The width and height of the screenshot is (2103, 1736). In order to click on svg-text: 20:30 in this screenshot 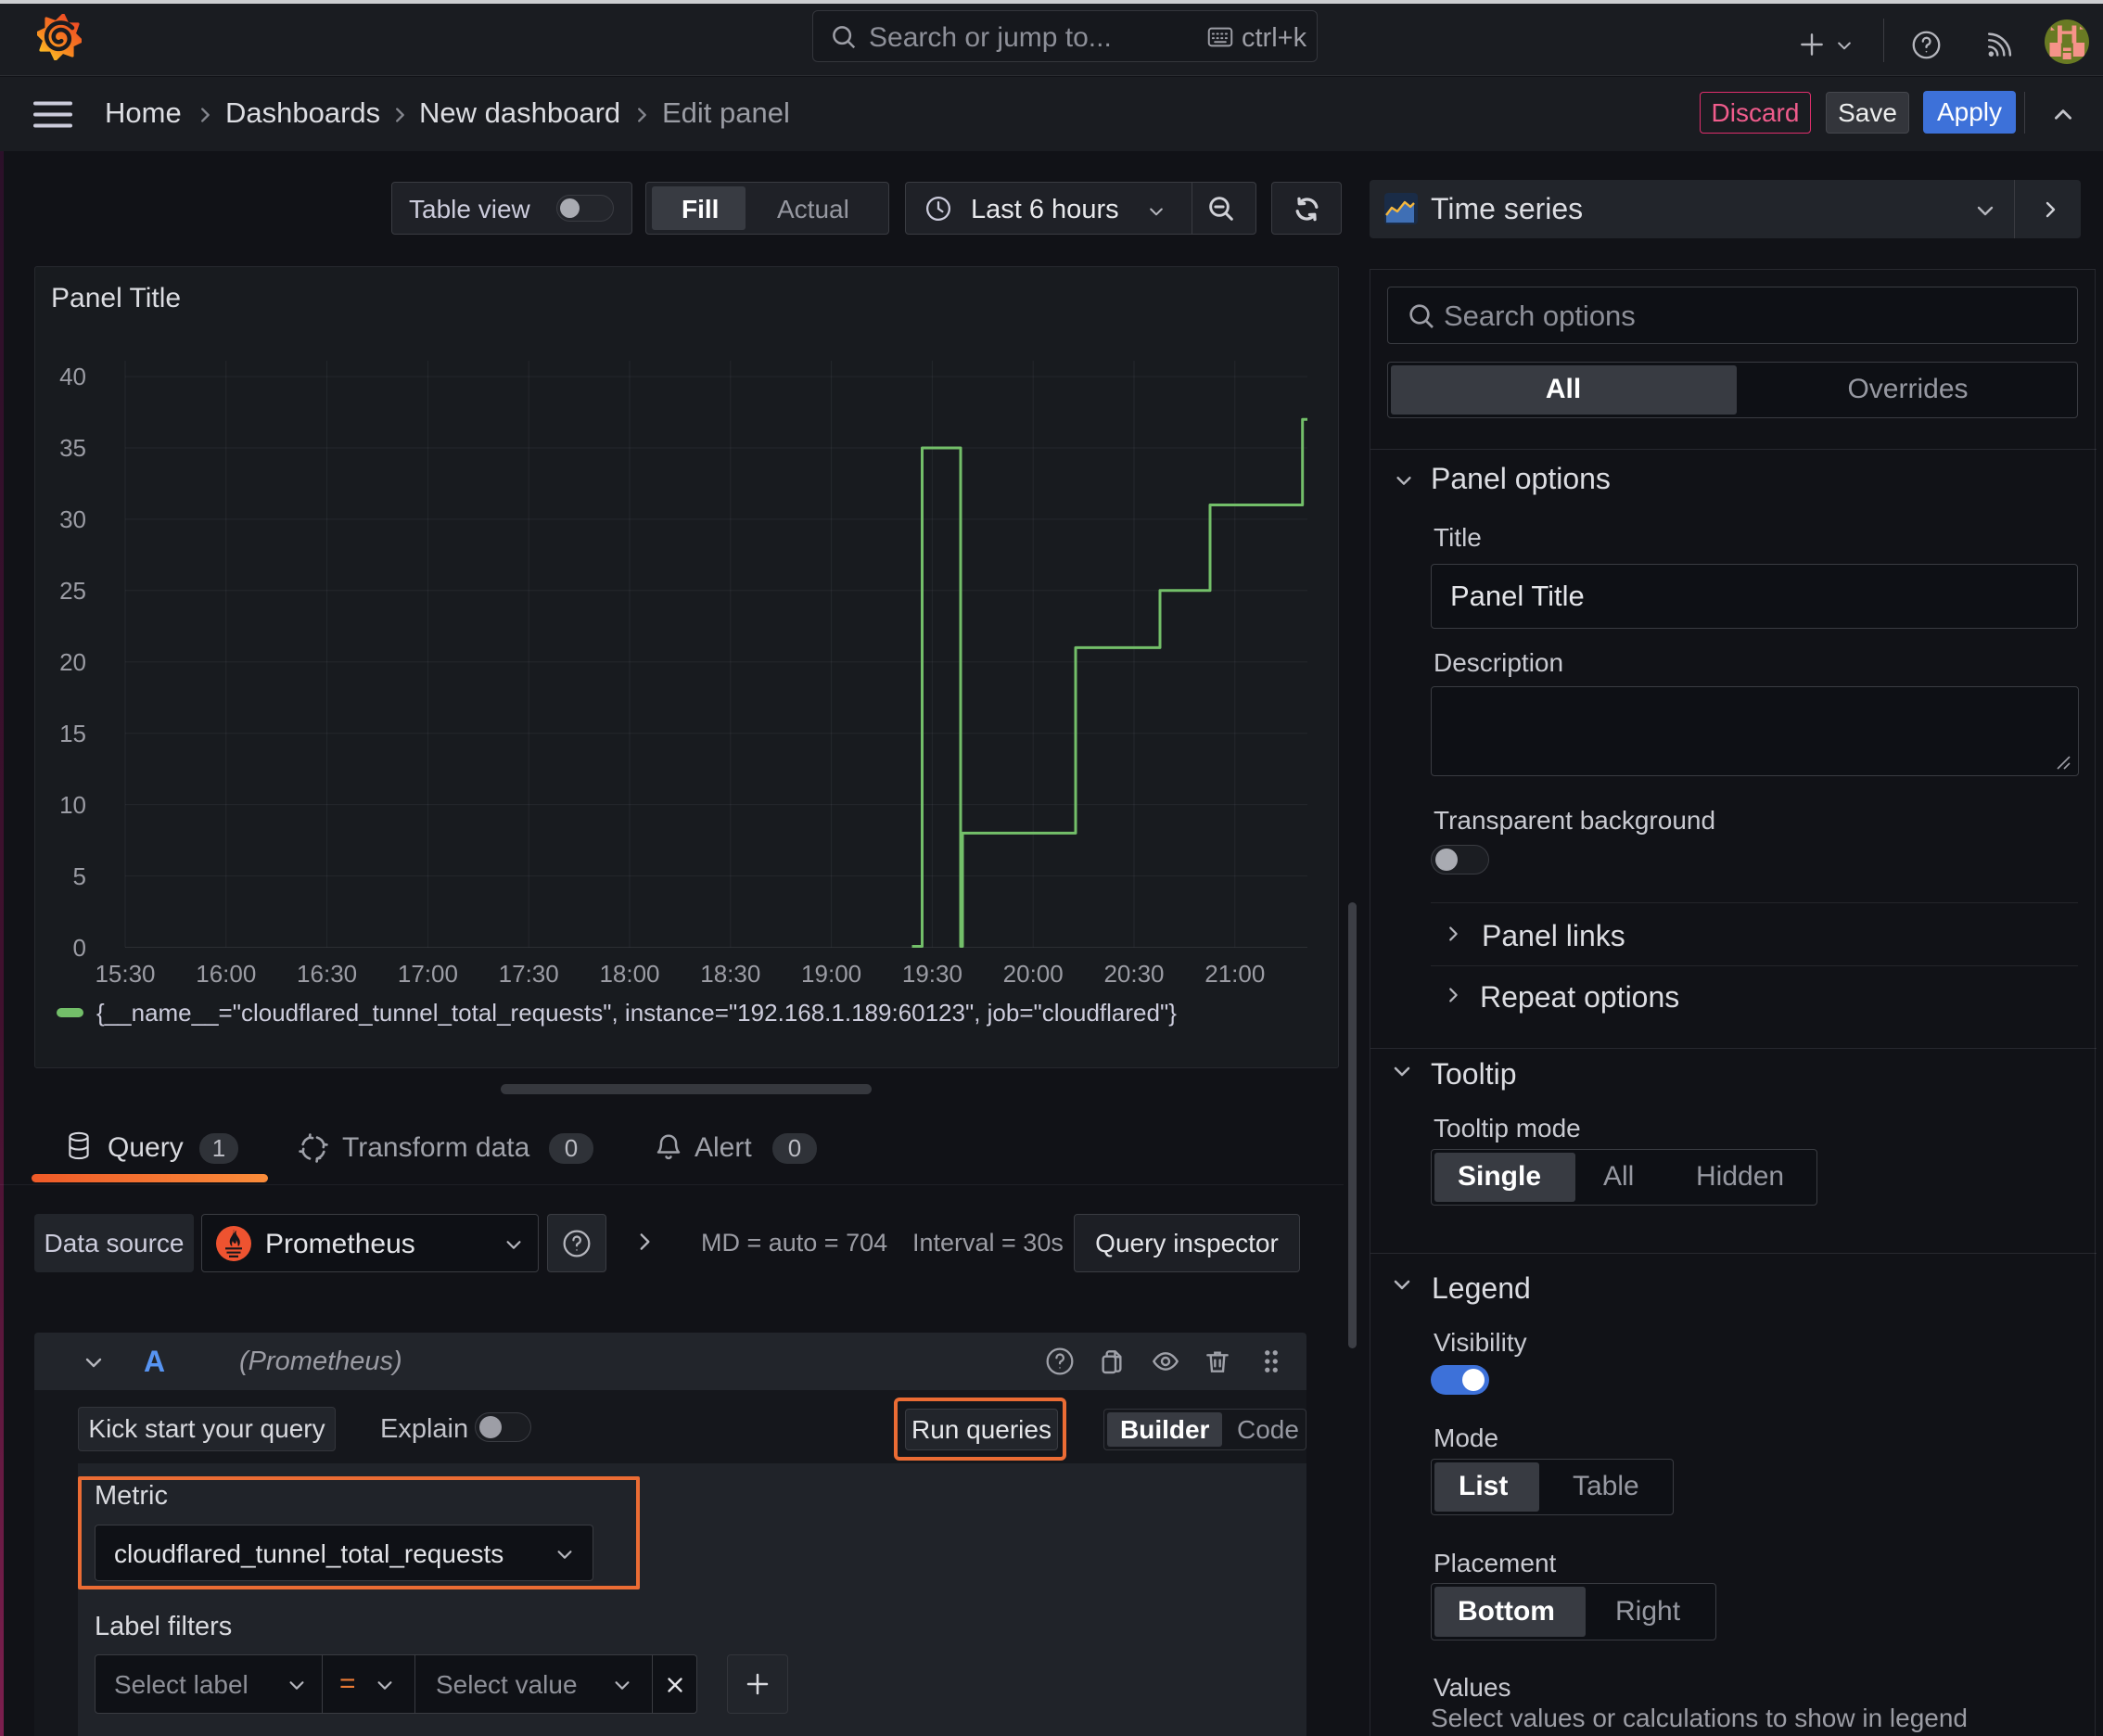, I will do `click(1133, 974)`.